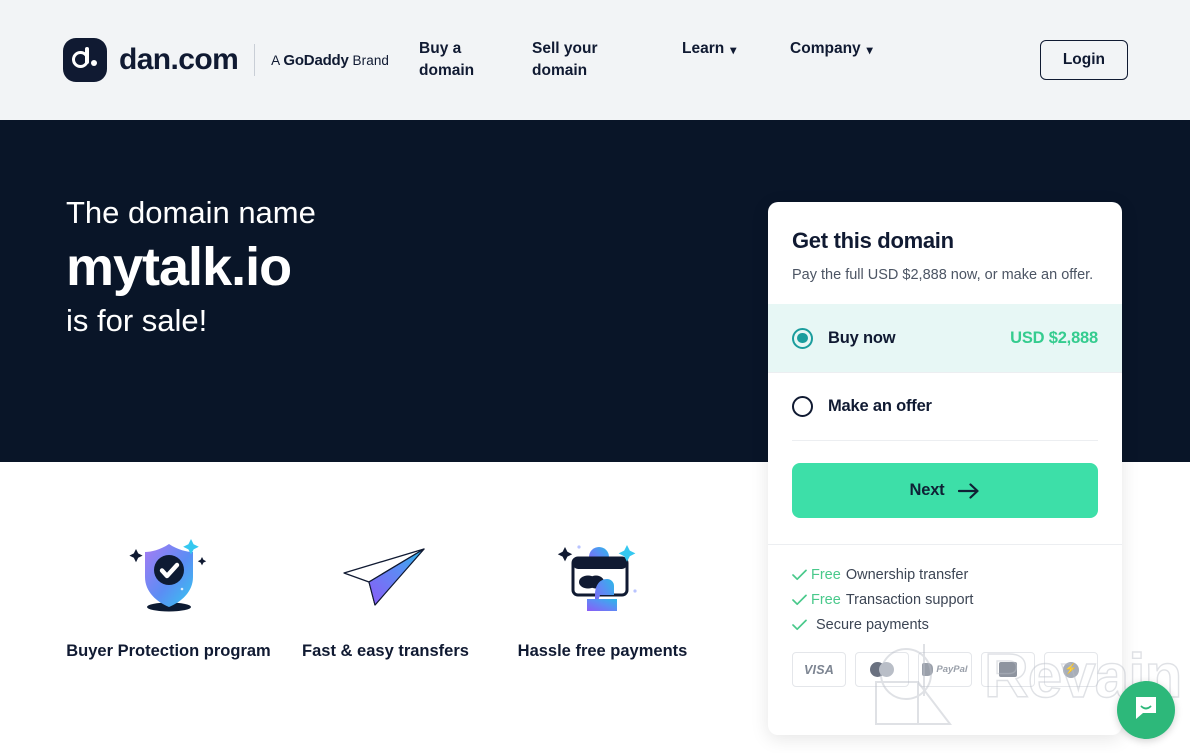 This screenshot has height=753, width=1190. I want to click on perk-item: Free Transaction support, so click(945, 599).